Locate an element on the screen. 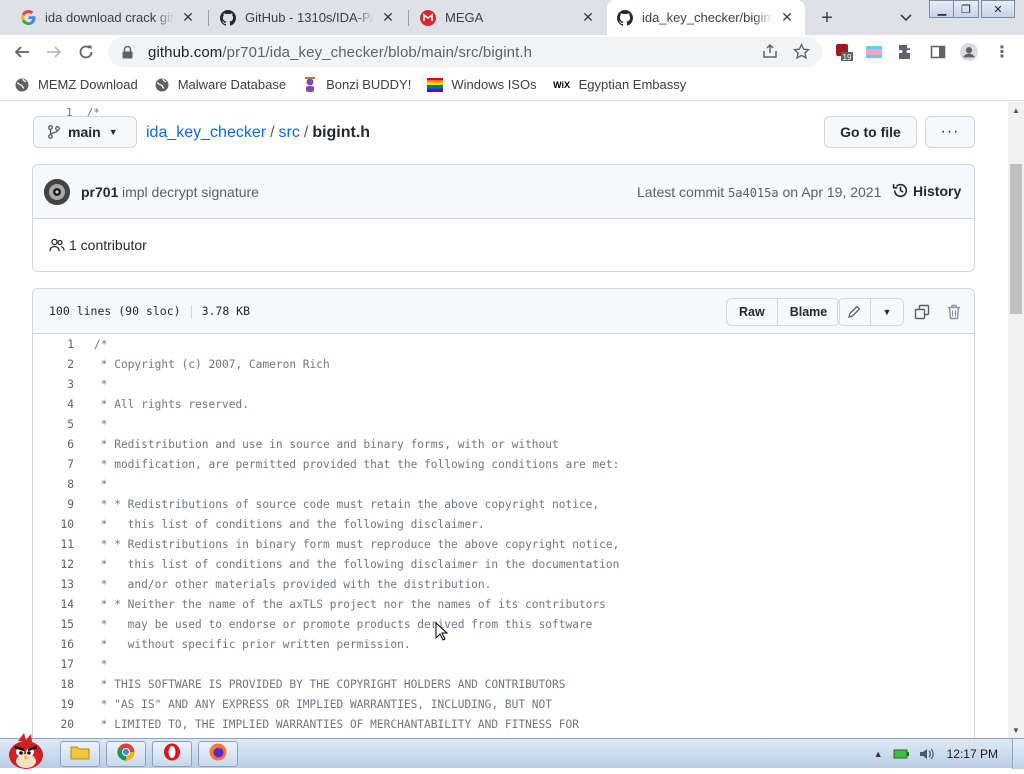 The image size is (1024, 774). raw-button: Raw is located at coordinates (752, 312).